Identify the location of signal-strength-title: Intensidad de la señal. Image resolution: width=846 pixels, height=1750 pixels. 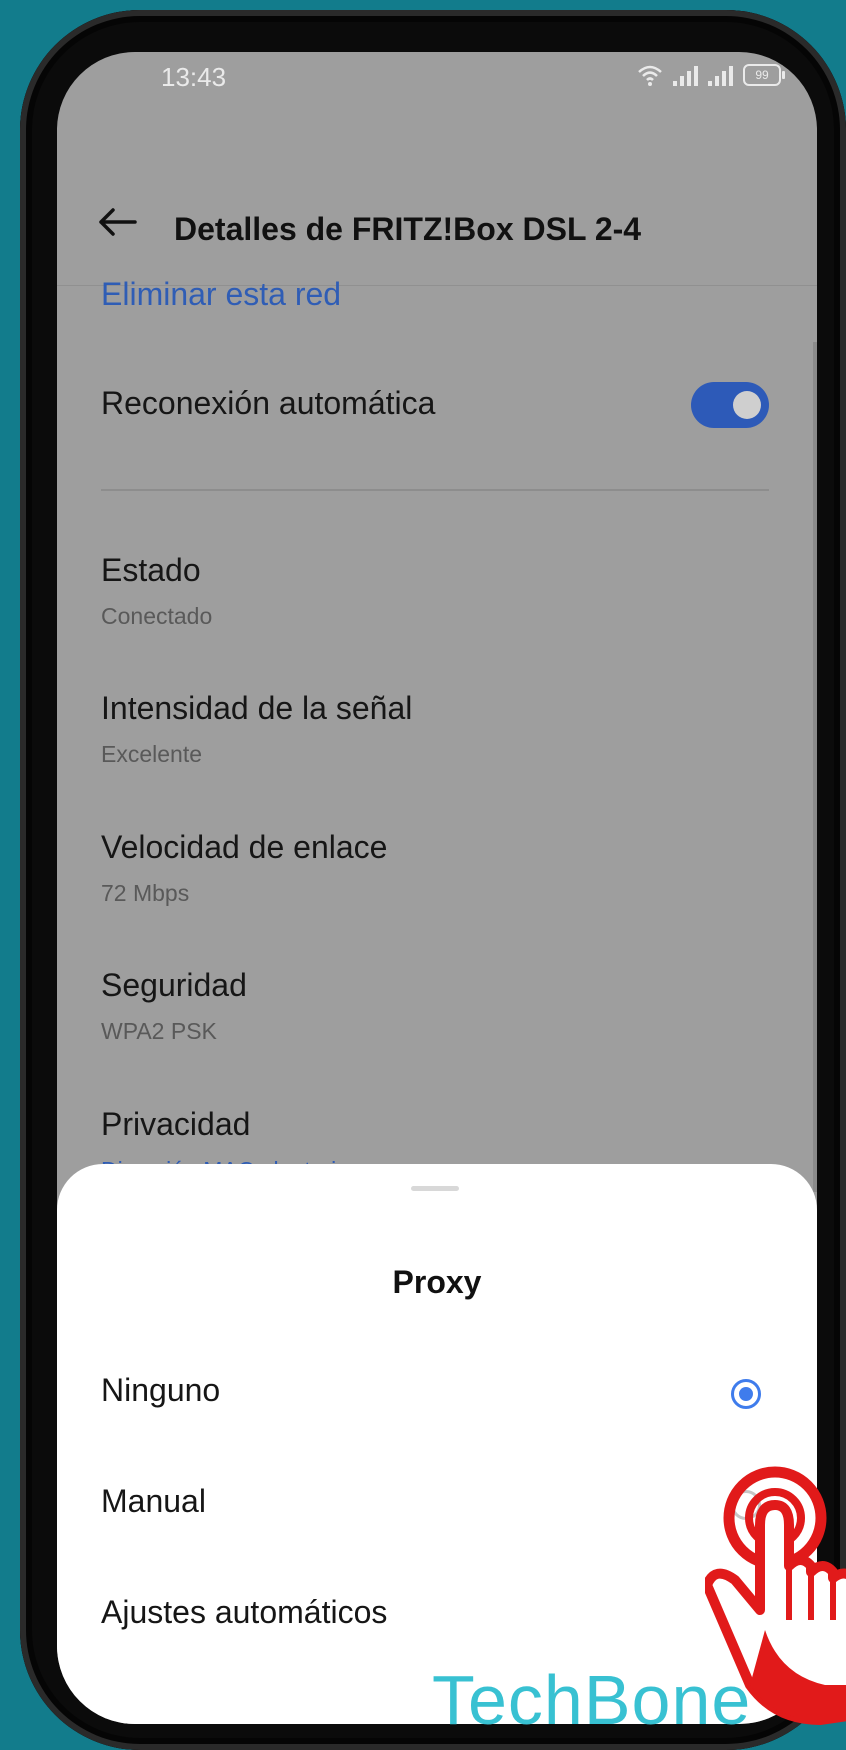
(257, 708).